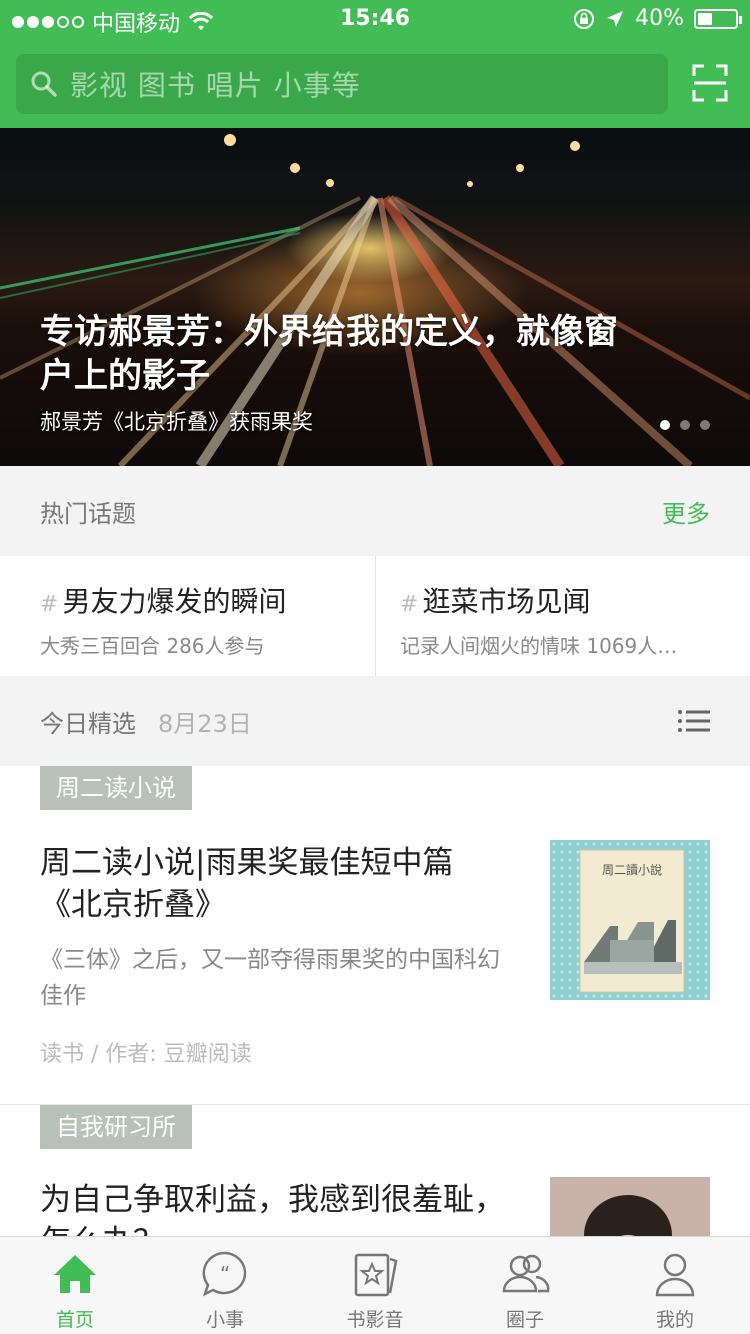 The image size is (750, 1334). What do you see at coordinates (506, 601) in the screenshot?
I see `topic-title: 逛菜市场见闻` at bounding box center [506, 601].